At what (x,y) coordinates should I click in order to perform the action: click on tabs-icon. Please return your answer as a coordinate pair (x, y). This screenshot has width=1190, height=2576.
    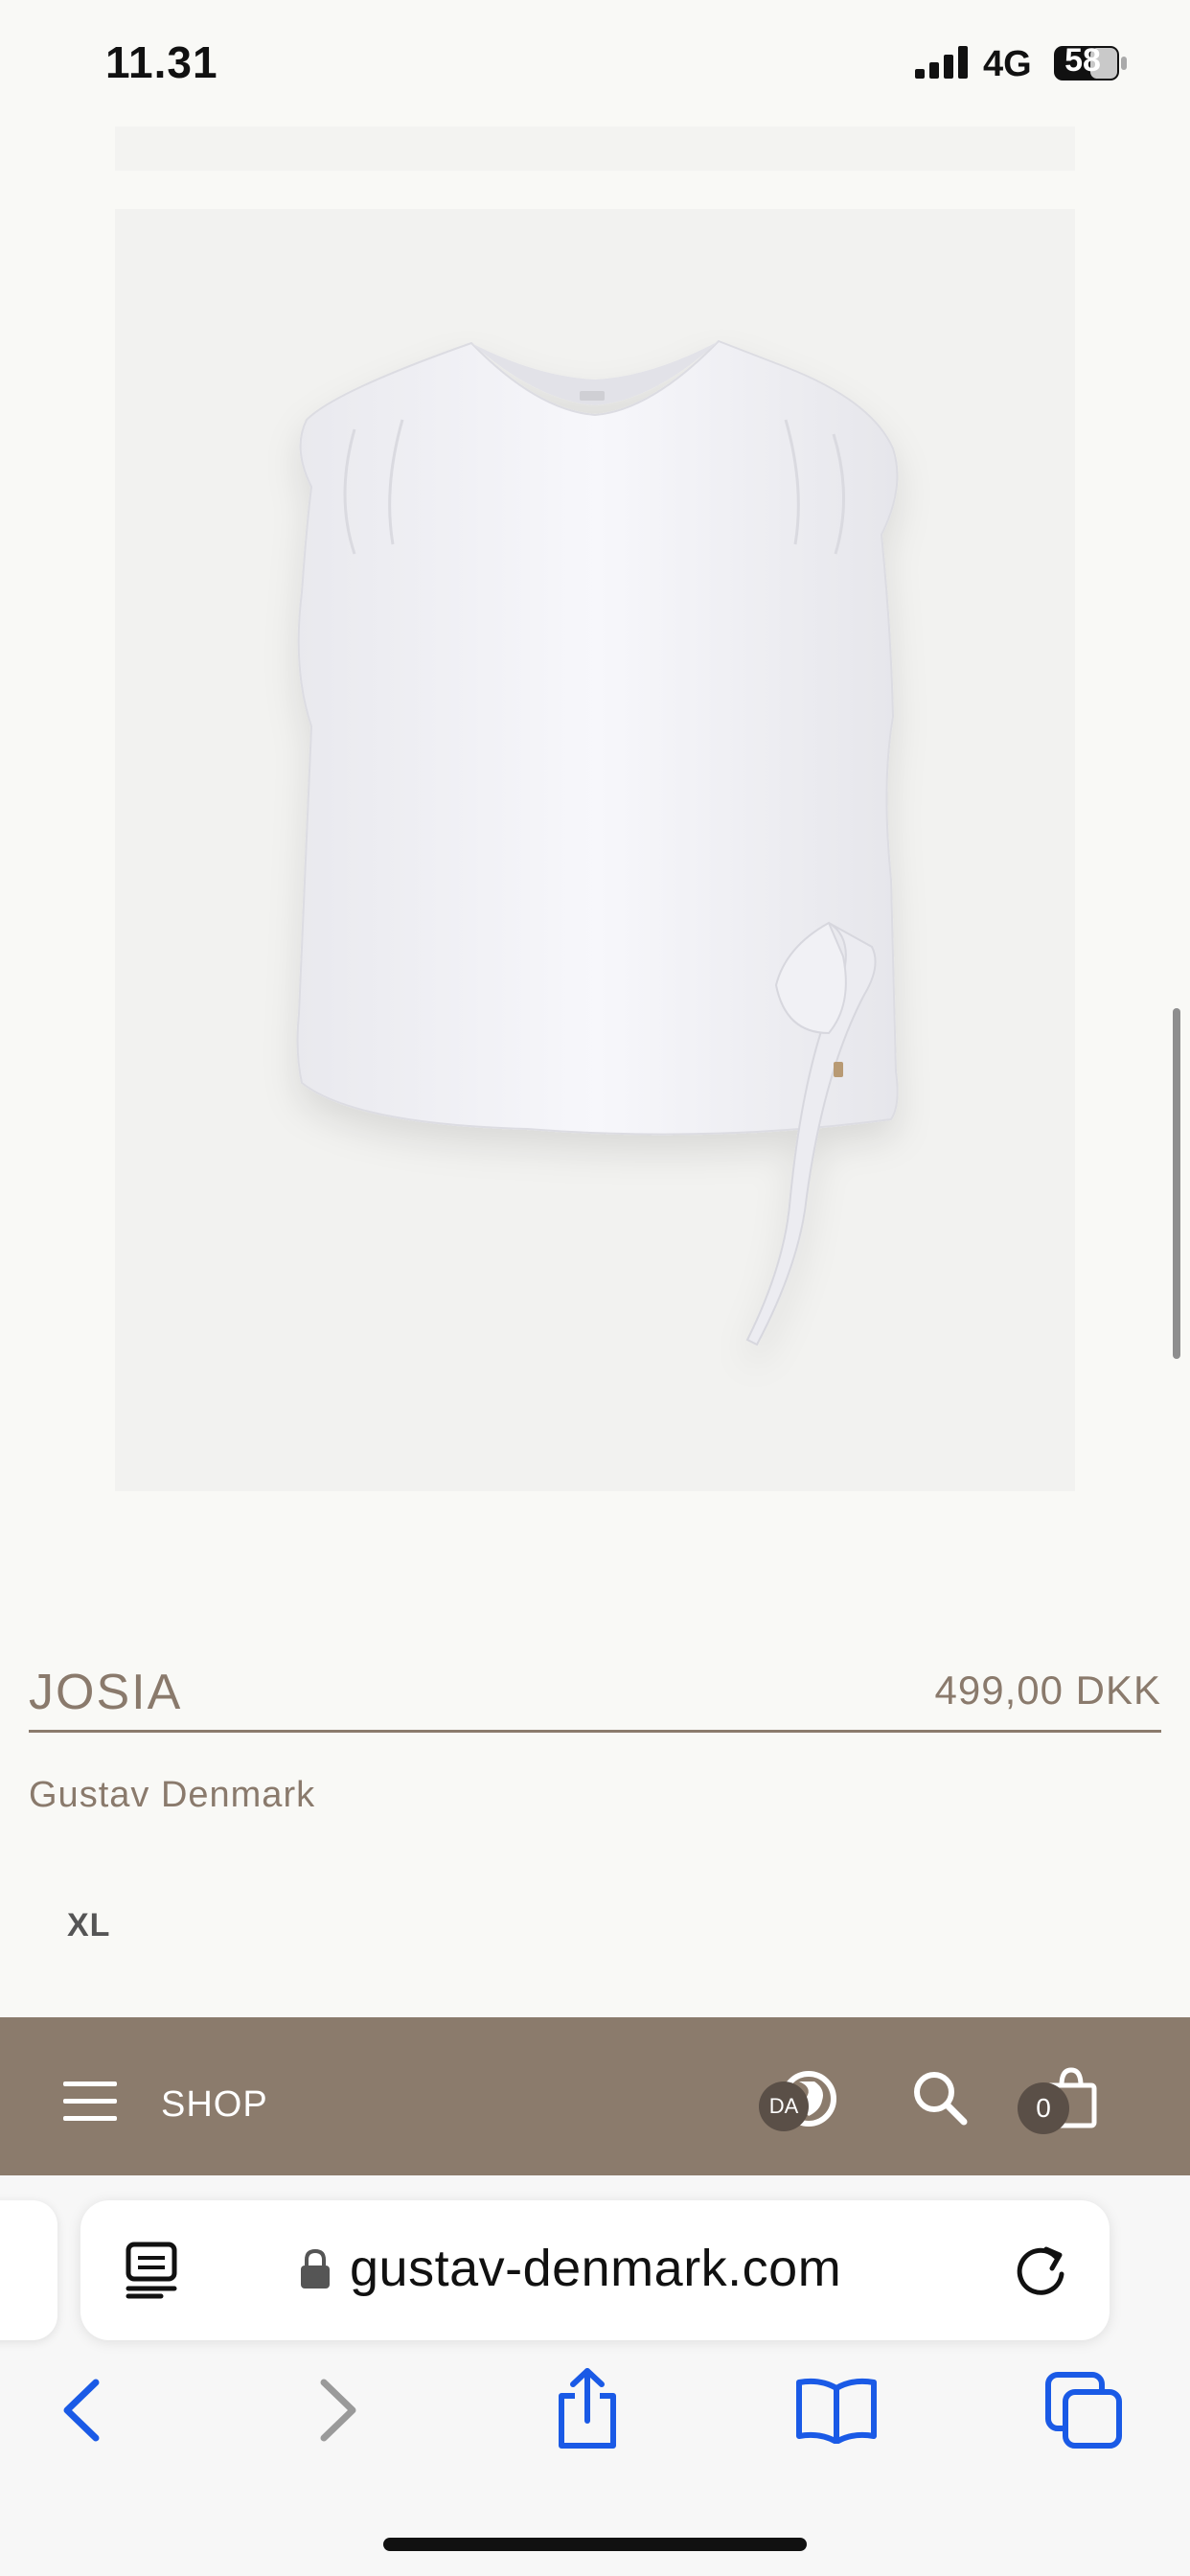
    Looking at the image, I should click on (1083, 2410).